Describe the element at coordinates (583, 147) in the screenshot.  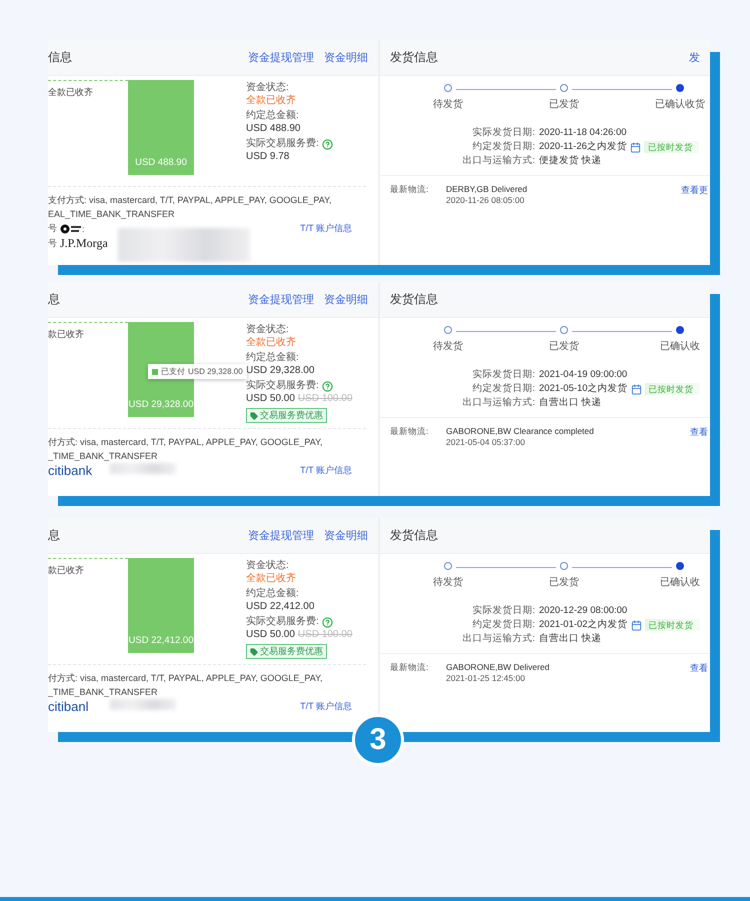
I see `detail-value: 2020-11-26之内发货` at that location.